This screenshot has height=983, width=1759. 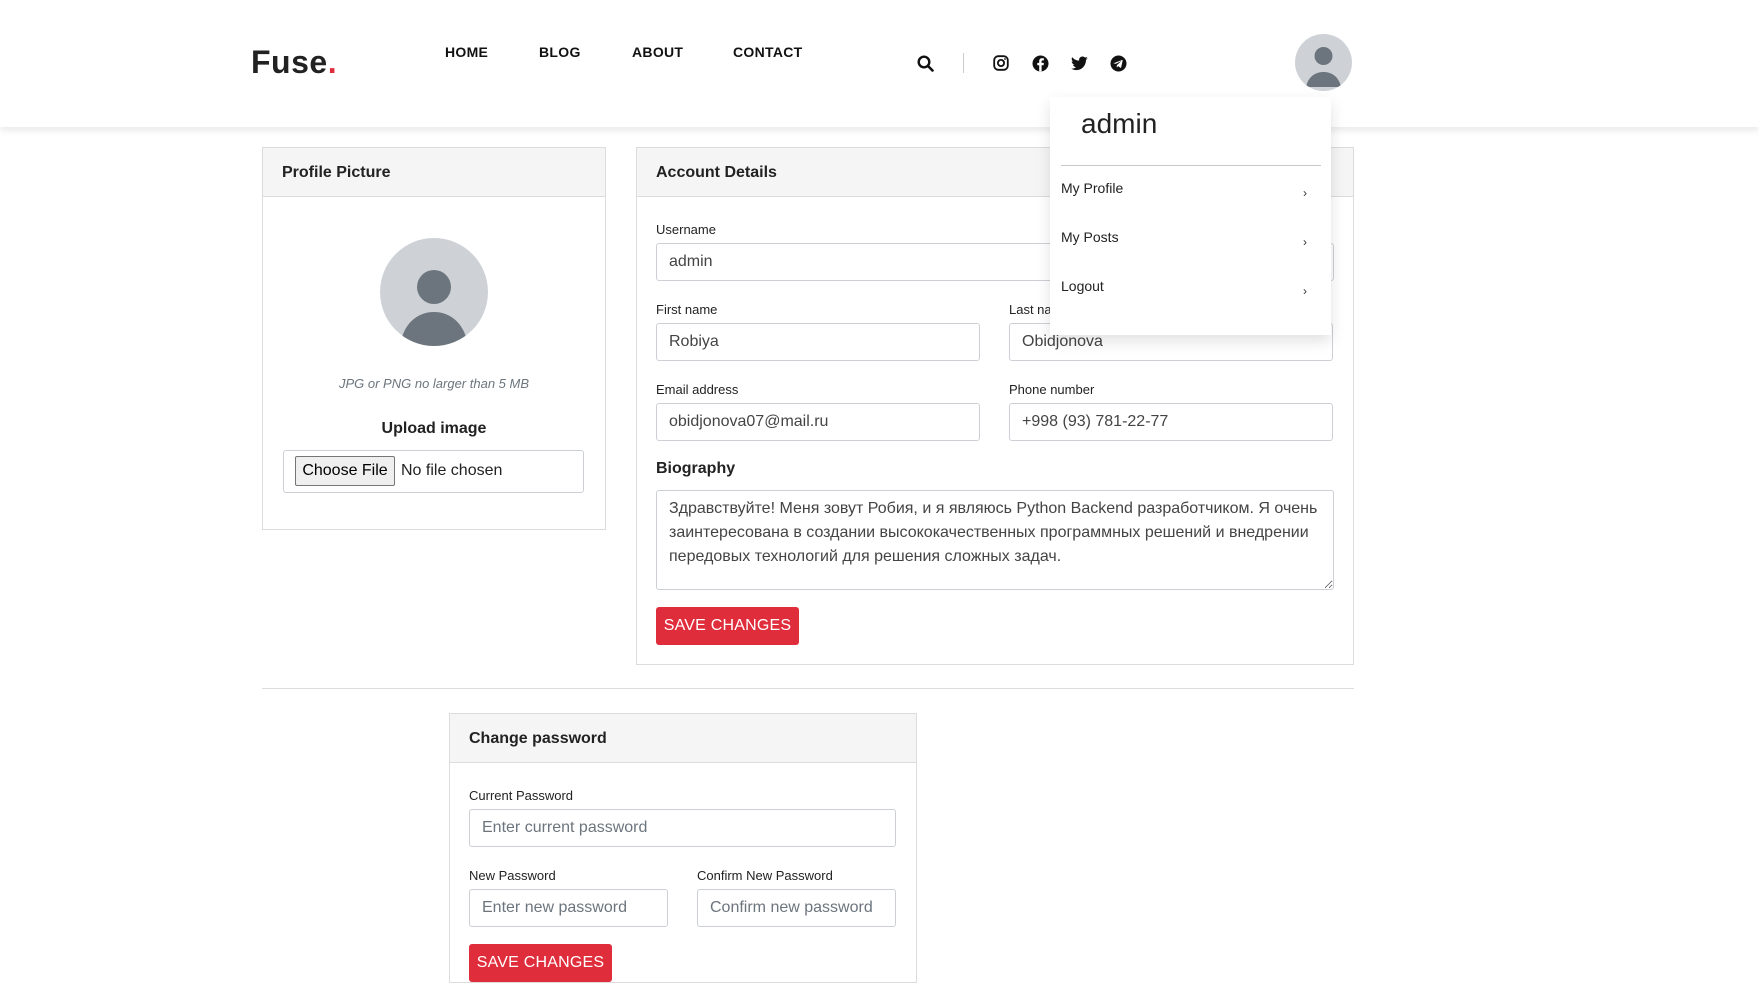 I want to click on profile-picture-title: Profile Picture, so click(x=434, y=172).